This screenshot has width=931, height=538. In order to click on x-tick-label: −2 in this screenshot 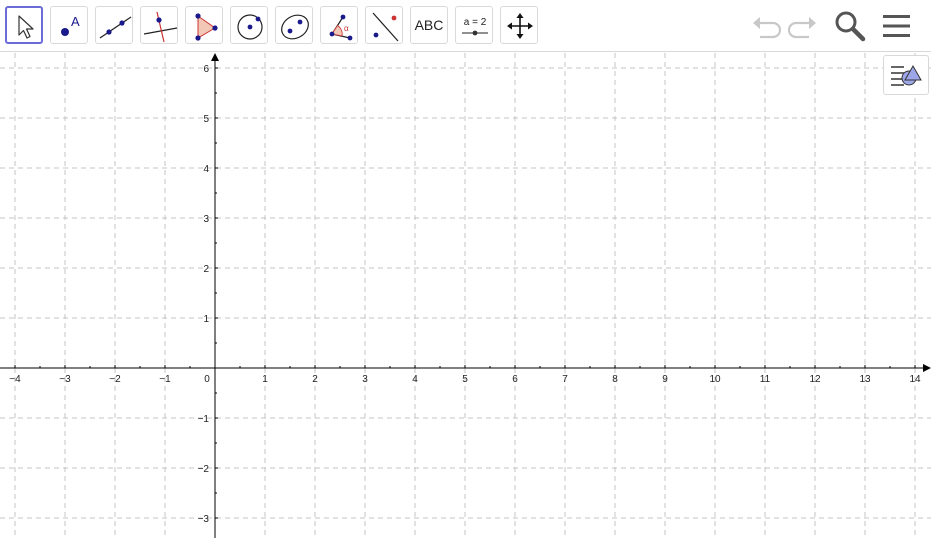, I will do `click(115, 379)`.